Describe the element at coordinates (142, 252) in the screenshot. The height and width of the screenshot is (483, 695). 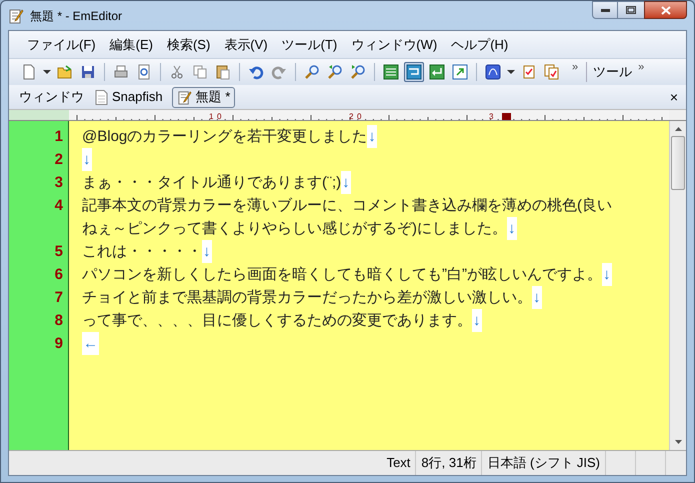
I see `text-line: これは・・・・・` at that location.